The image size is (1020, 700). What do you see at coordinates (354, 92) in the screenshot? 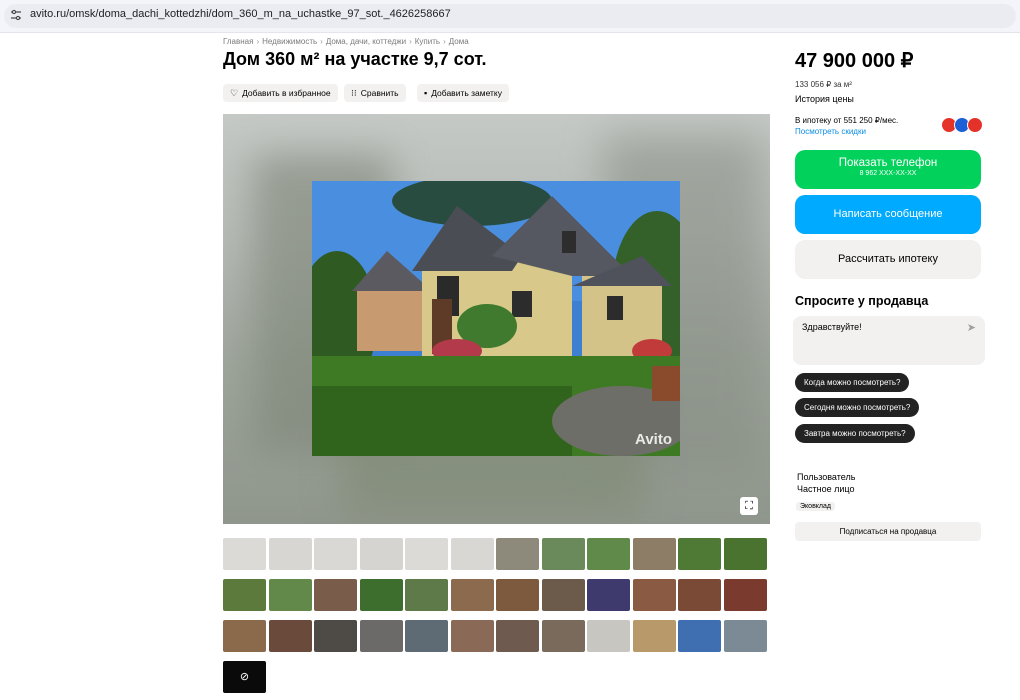
I see `compare-icon: ⁝⁝` at bounding box center [354, 92].